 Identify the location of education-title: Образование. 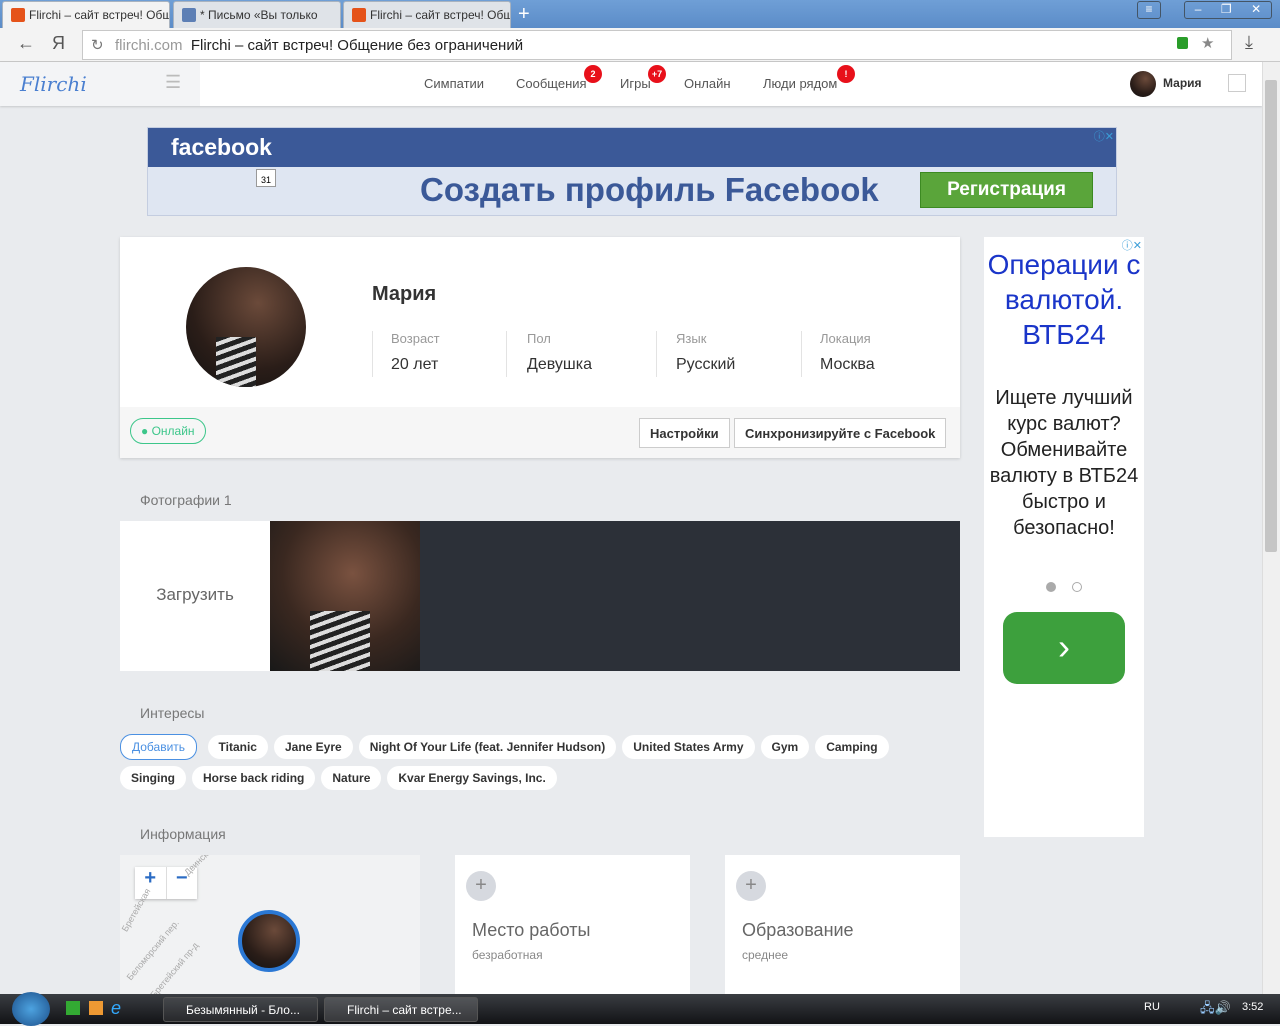
(798, 930).